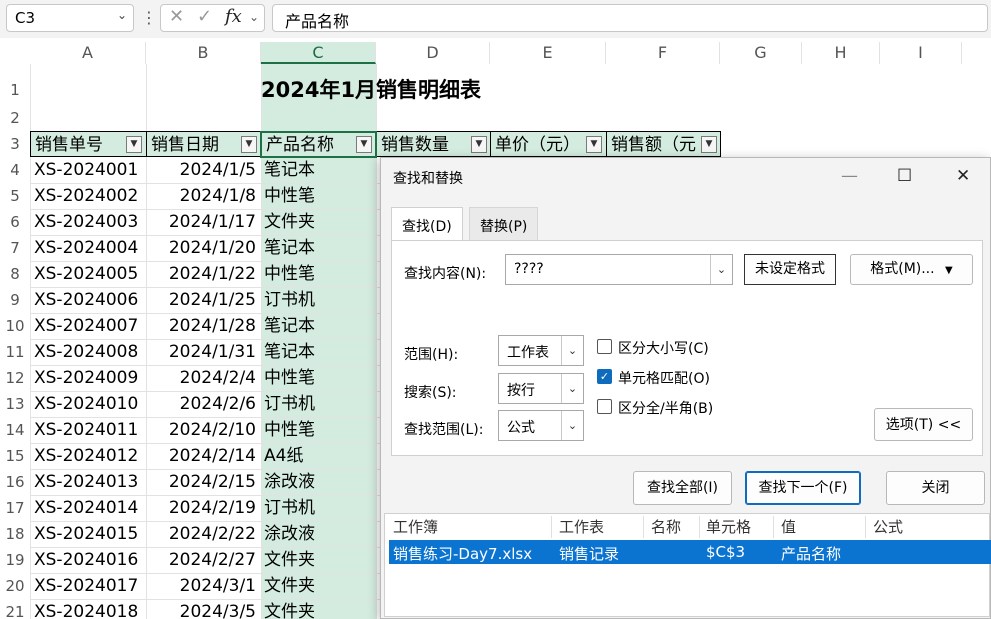  Describe the element at coordinates (433, 53) in the screenshot. I see `column-header-d: D` at that location.